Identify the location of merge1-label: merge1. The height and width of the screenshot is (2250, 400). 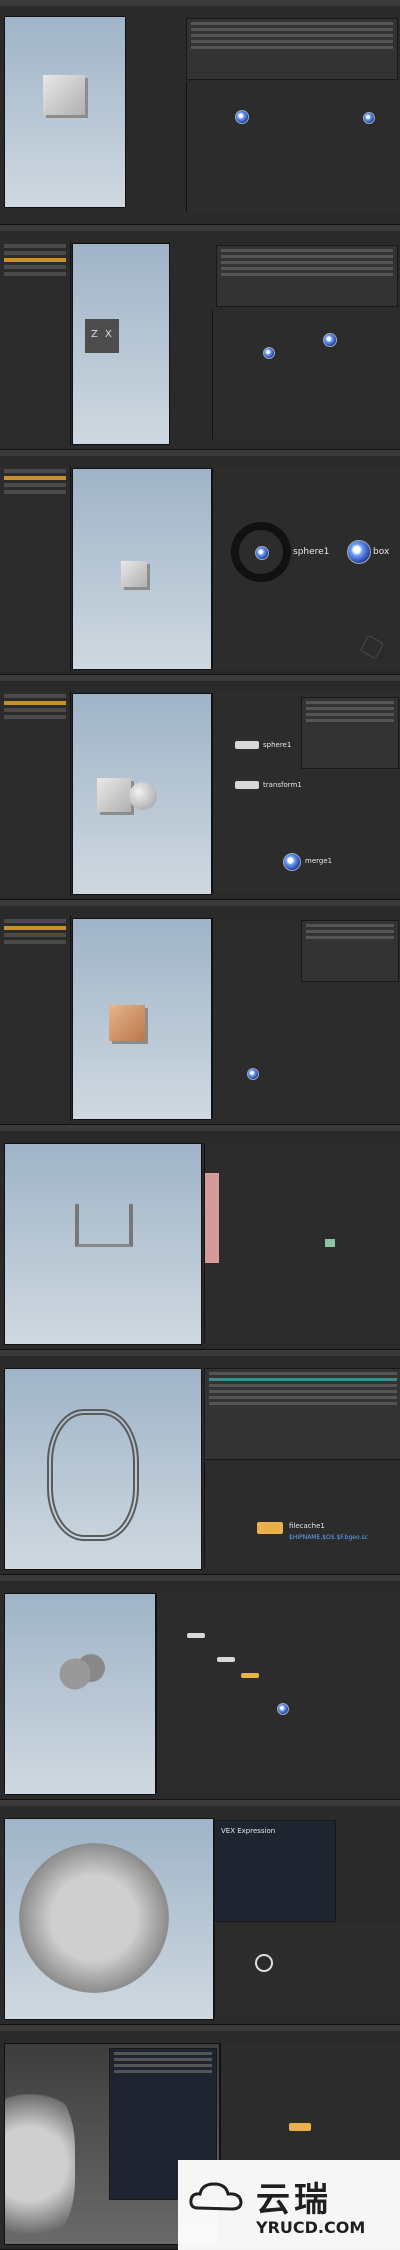
(319, 861).